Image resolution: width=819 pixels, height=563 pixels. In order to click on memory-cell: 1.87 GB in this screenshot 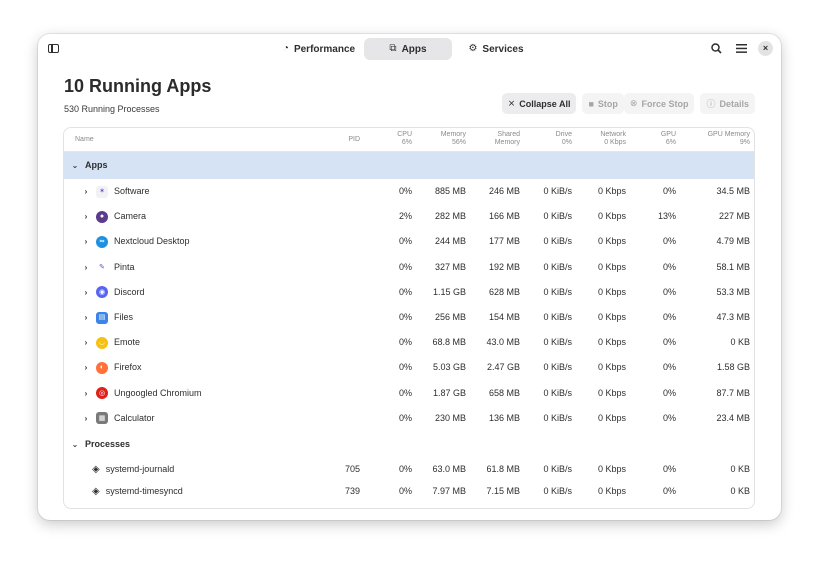, I will do `click(449, 392)`.